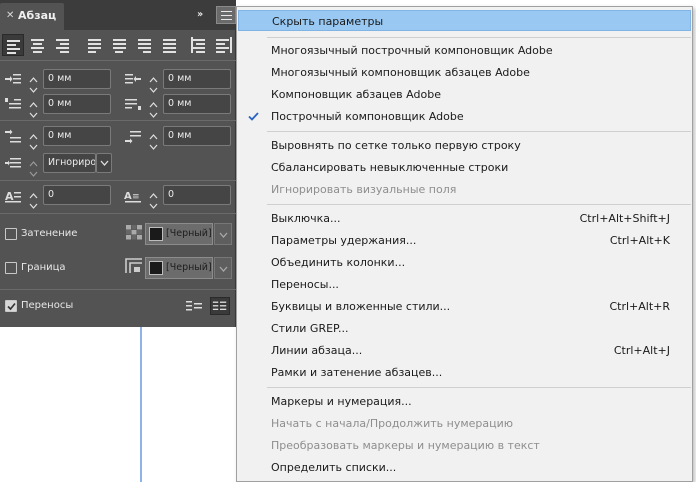 This screenshot has height=482, width=696. I want to click on checkmark-icon, so click(11, 306).